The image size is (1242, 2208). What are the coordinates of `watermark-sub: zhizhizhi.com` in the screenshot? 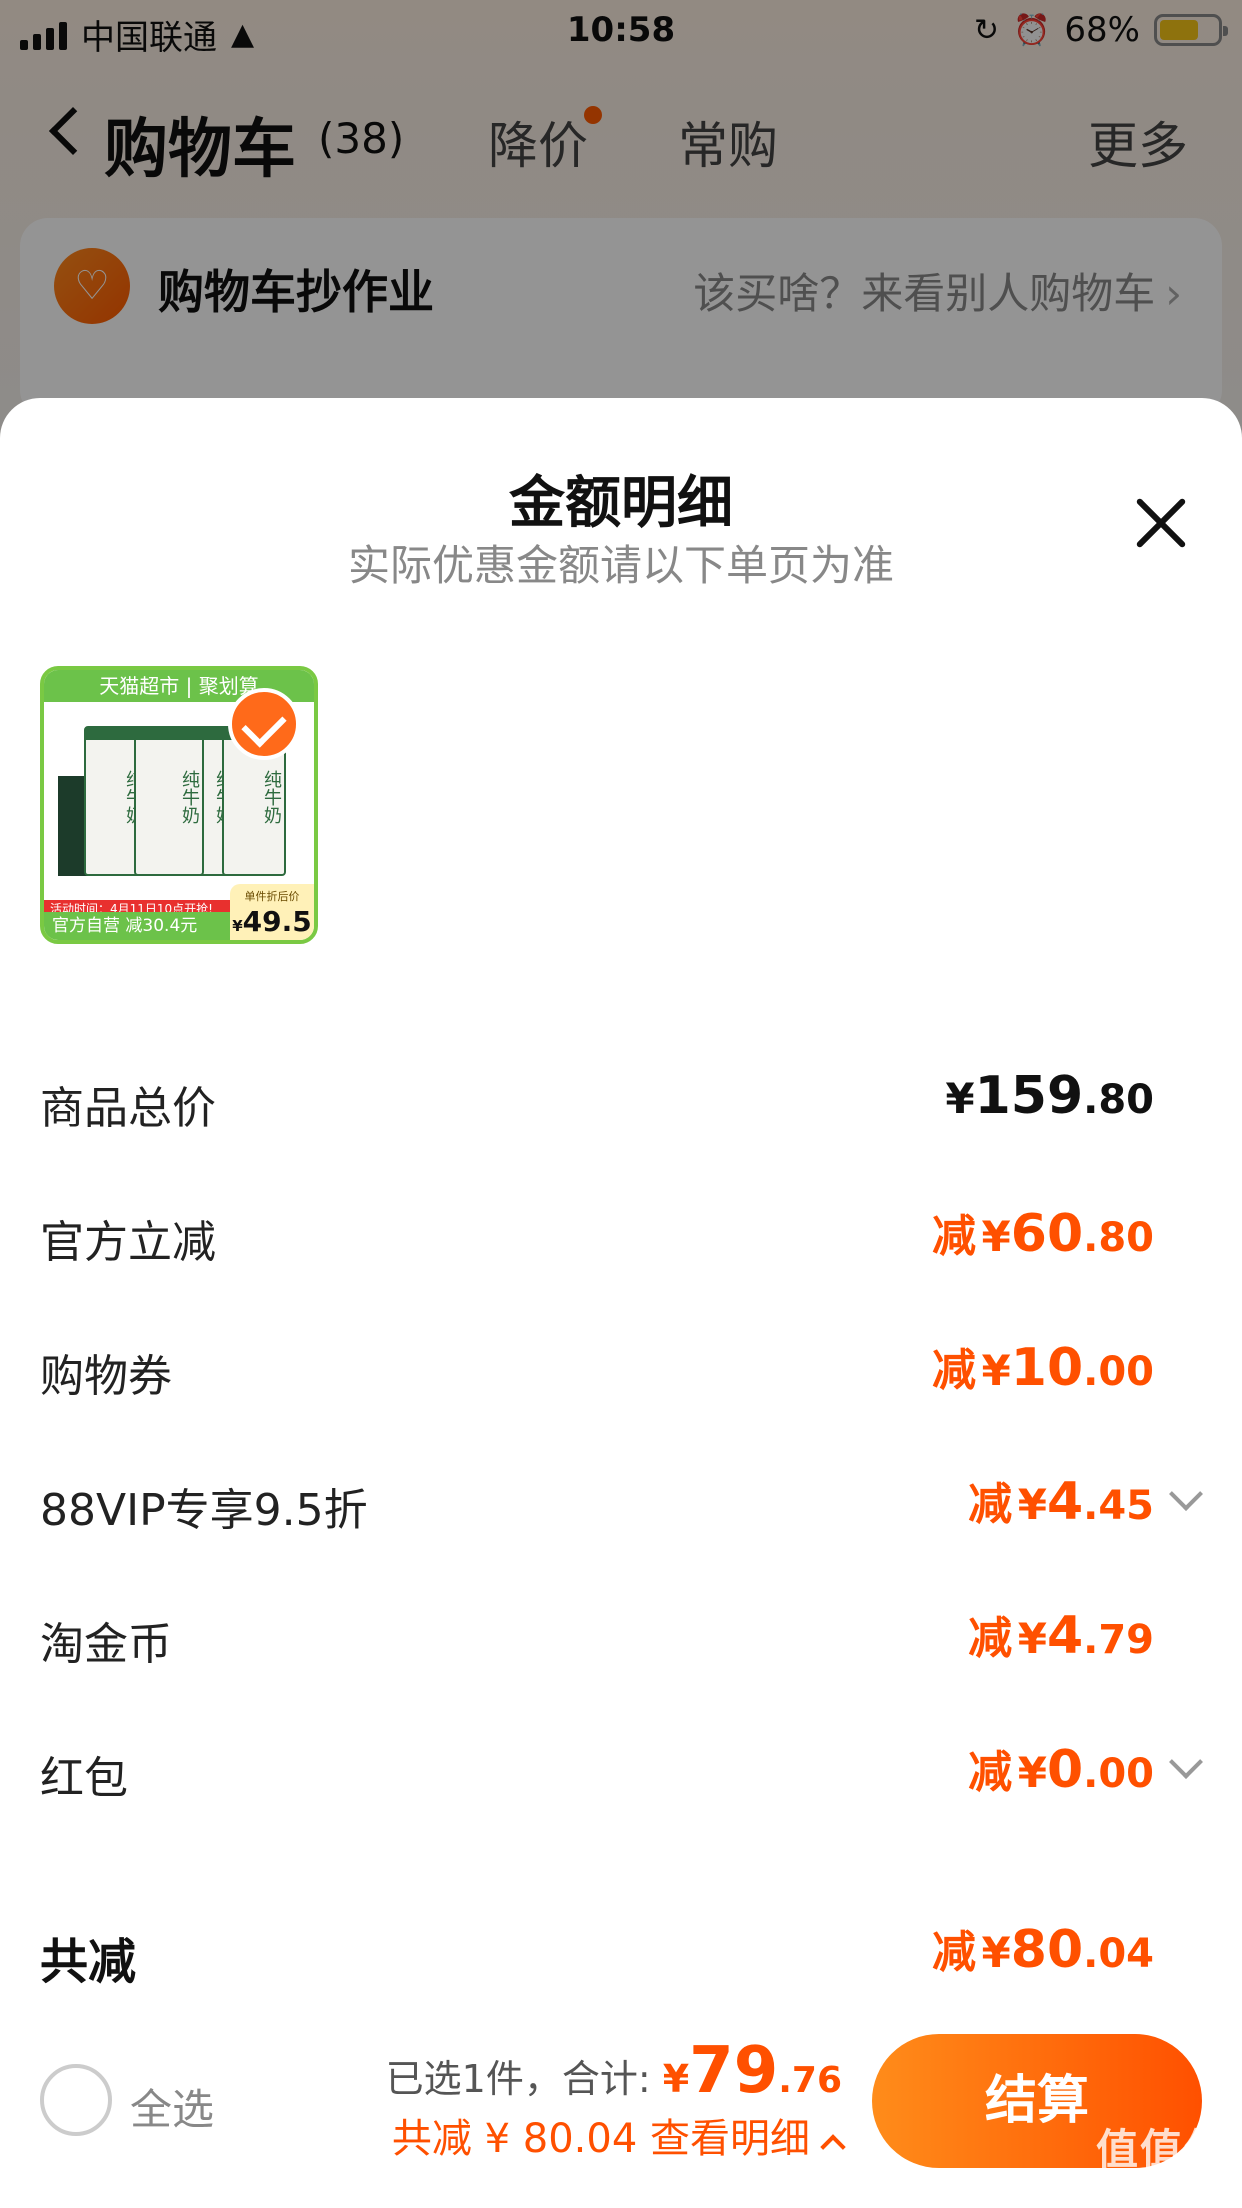 It's located at (1162, 2187).